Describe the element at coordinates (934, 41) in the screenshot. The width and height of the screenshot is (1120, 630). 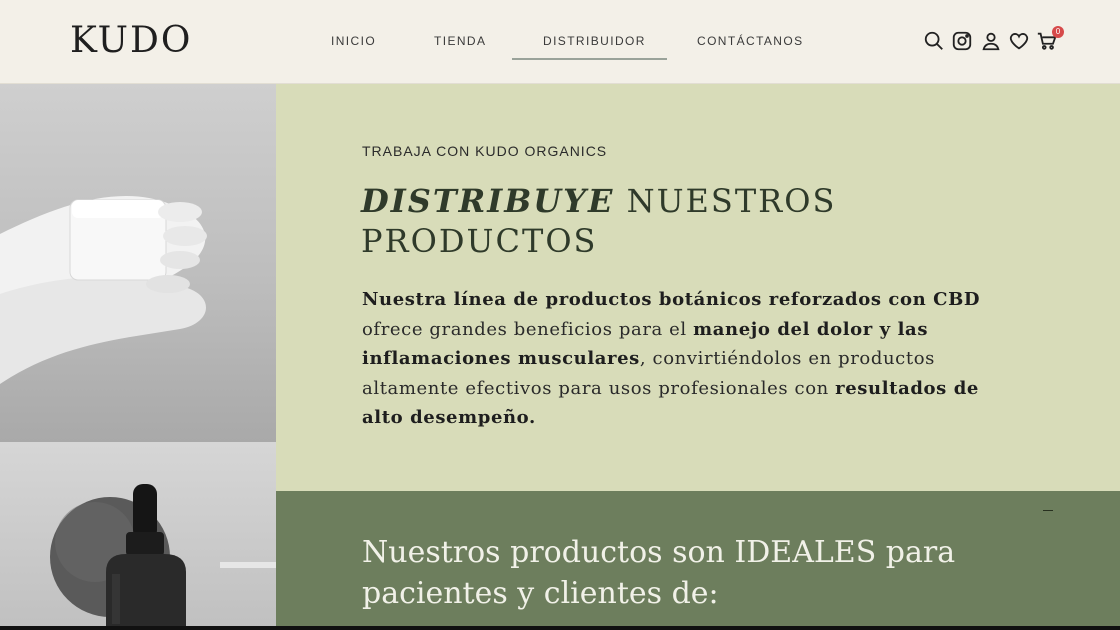
I see `search-icon` at that location.